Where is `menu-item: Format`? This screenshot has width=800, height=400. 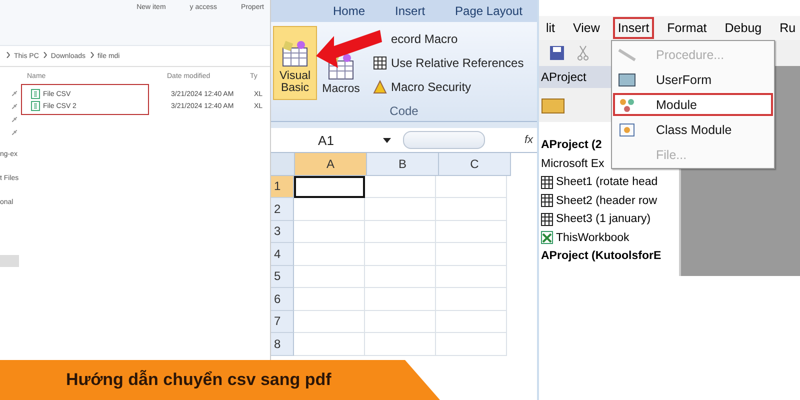
menu-item: Format is located at coordinates (687, 28).